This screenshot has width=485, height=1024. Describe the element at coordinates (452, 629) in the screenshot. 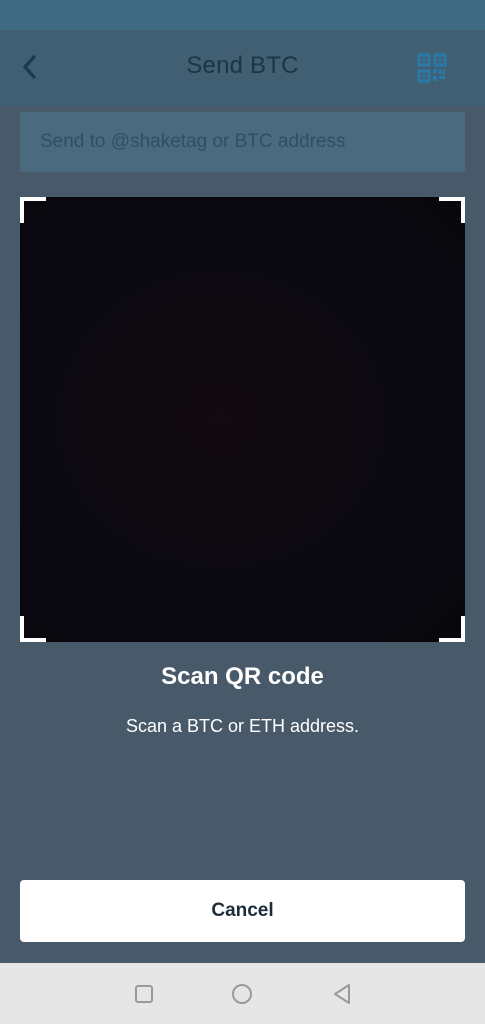

I see `viewfinder-corner-bottom-right` at that location.